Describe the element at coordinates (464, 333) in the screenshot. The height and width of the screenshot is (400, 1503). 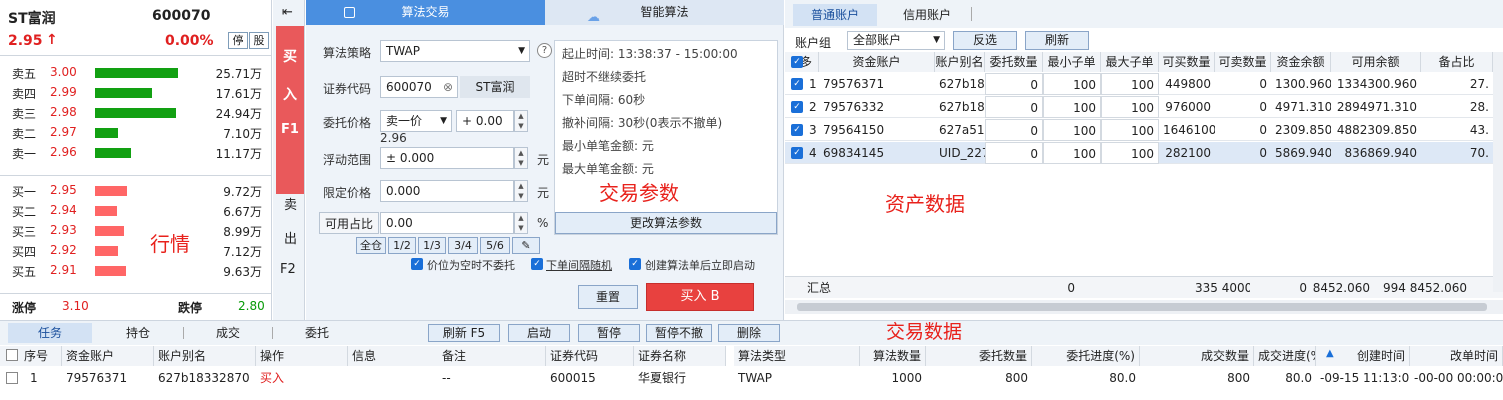
I see `refresh-tasks-button: 刷新 F5` at that location.